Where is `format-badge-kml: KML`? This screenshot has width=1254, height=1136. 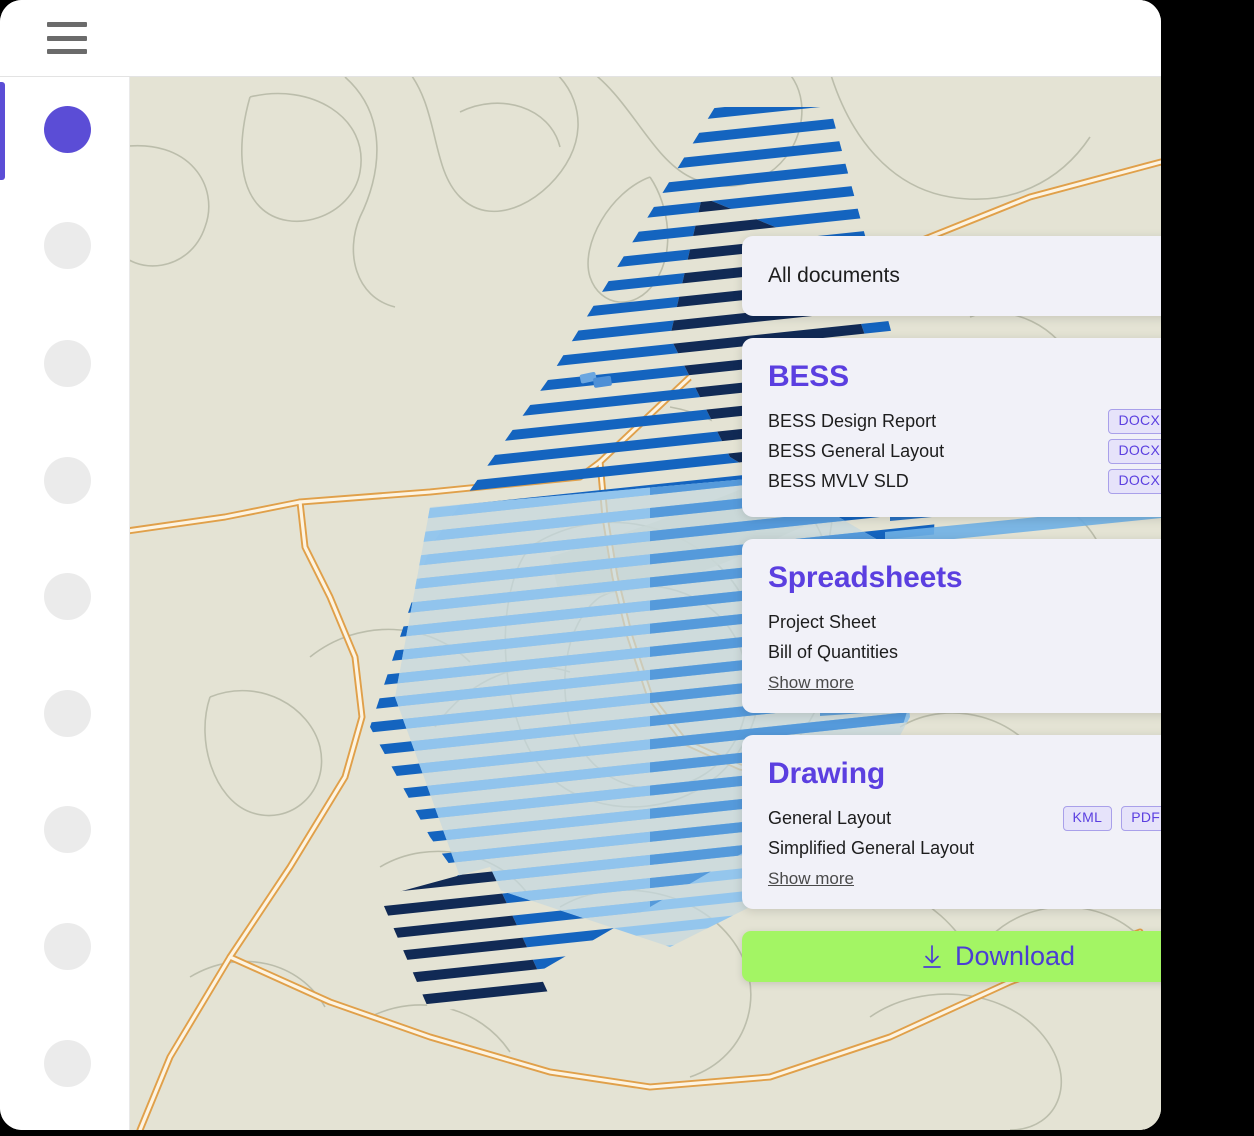 format-badge-kml: KML is located at coordinates (1087, 818).